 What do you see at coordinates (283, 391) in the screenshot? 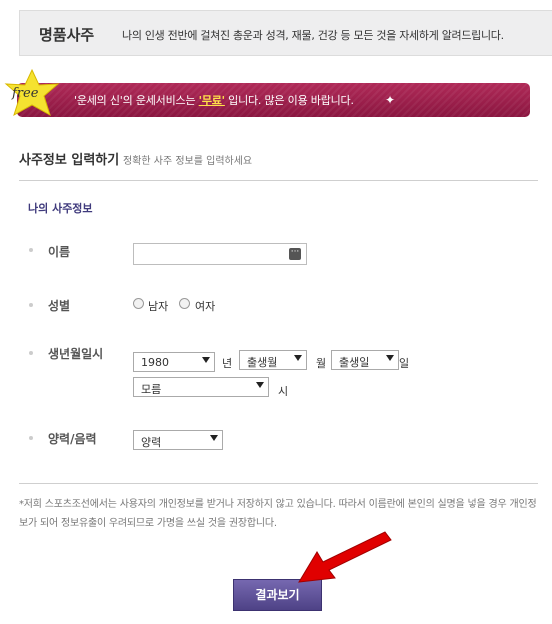
I see `hour-unit: 시` at bounding box center [283, 391].